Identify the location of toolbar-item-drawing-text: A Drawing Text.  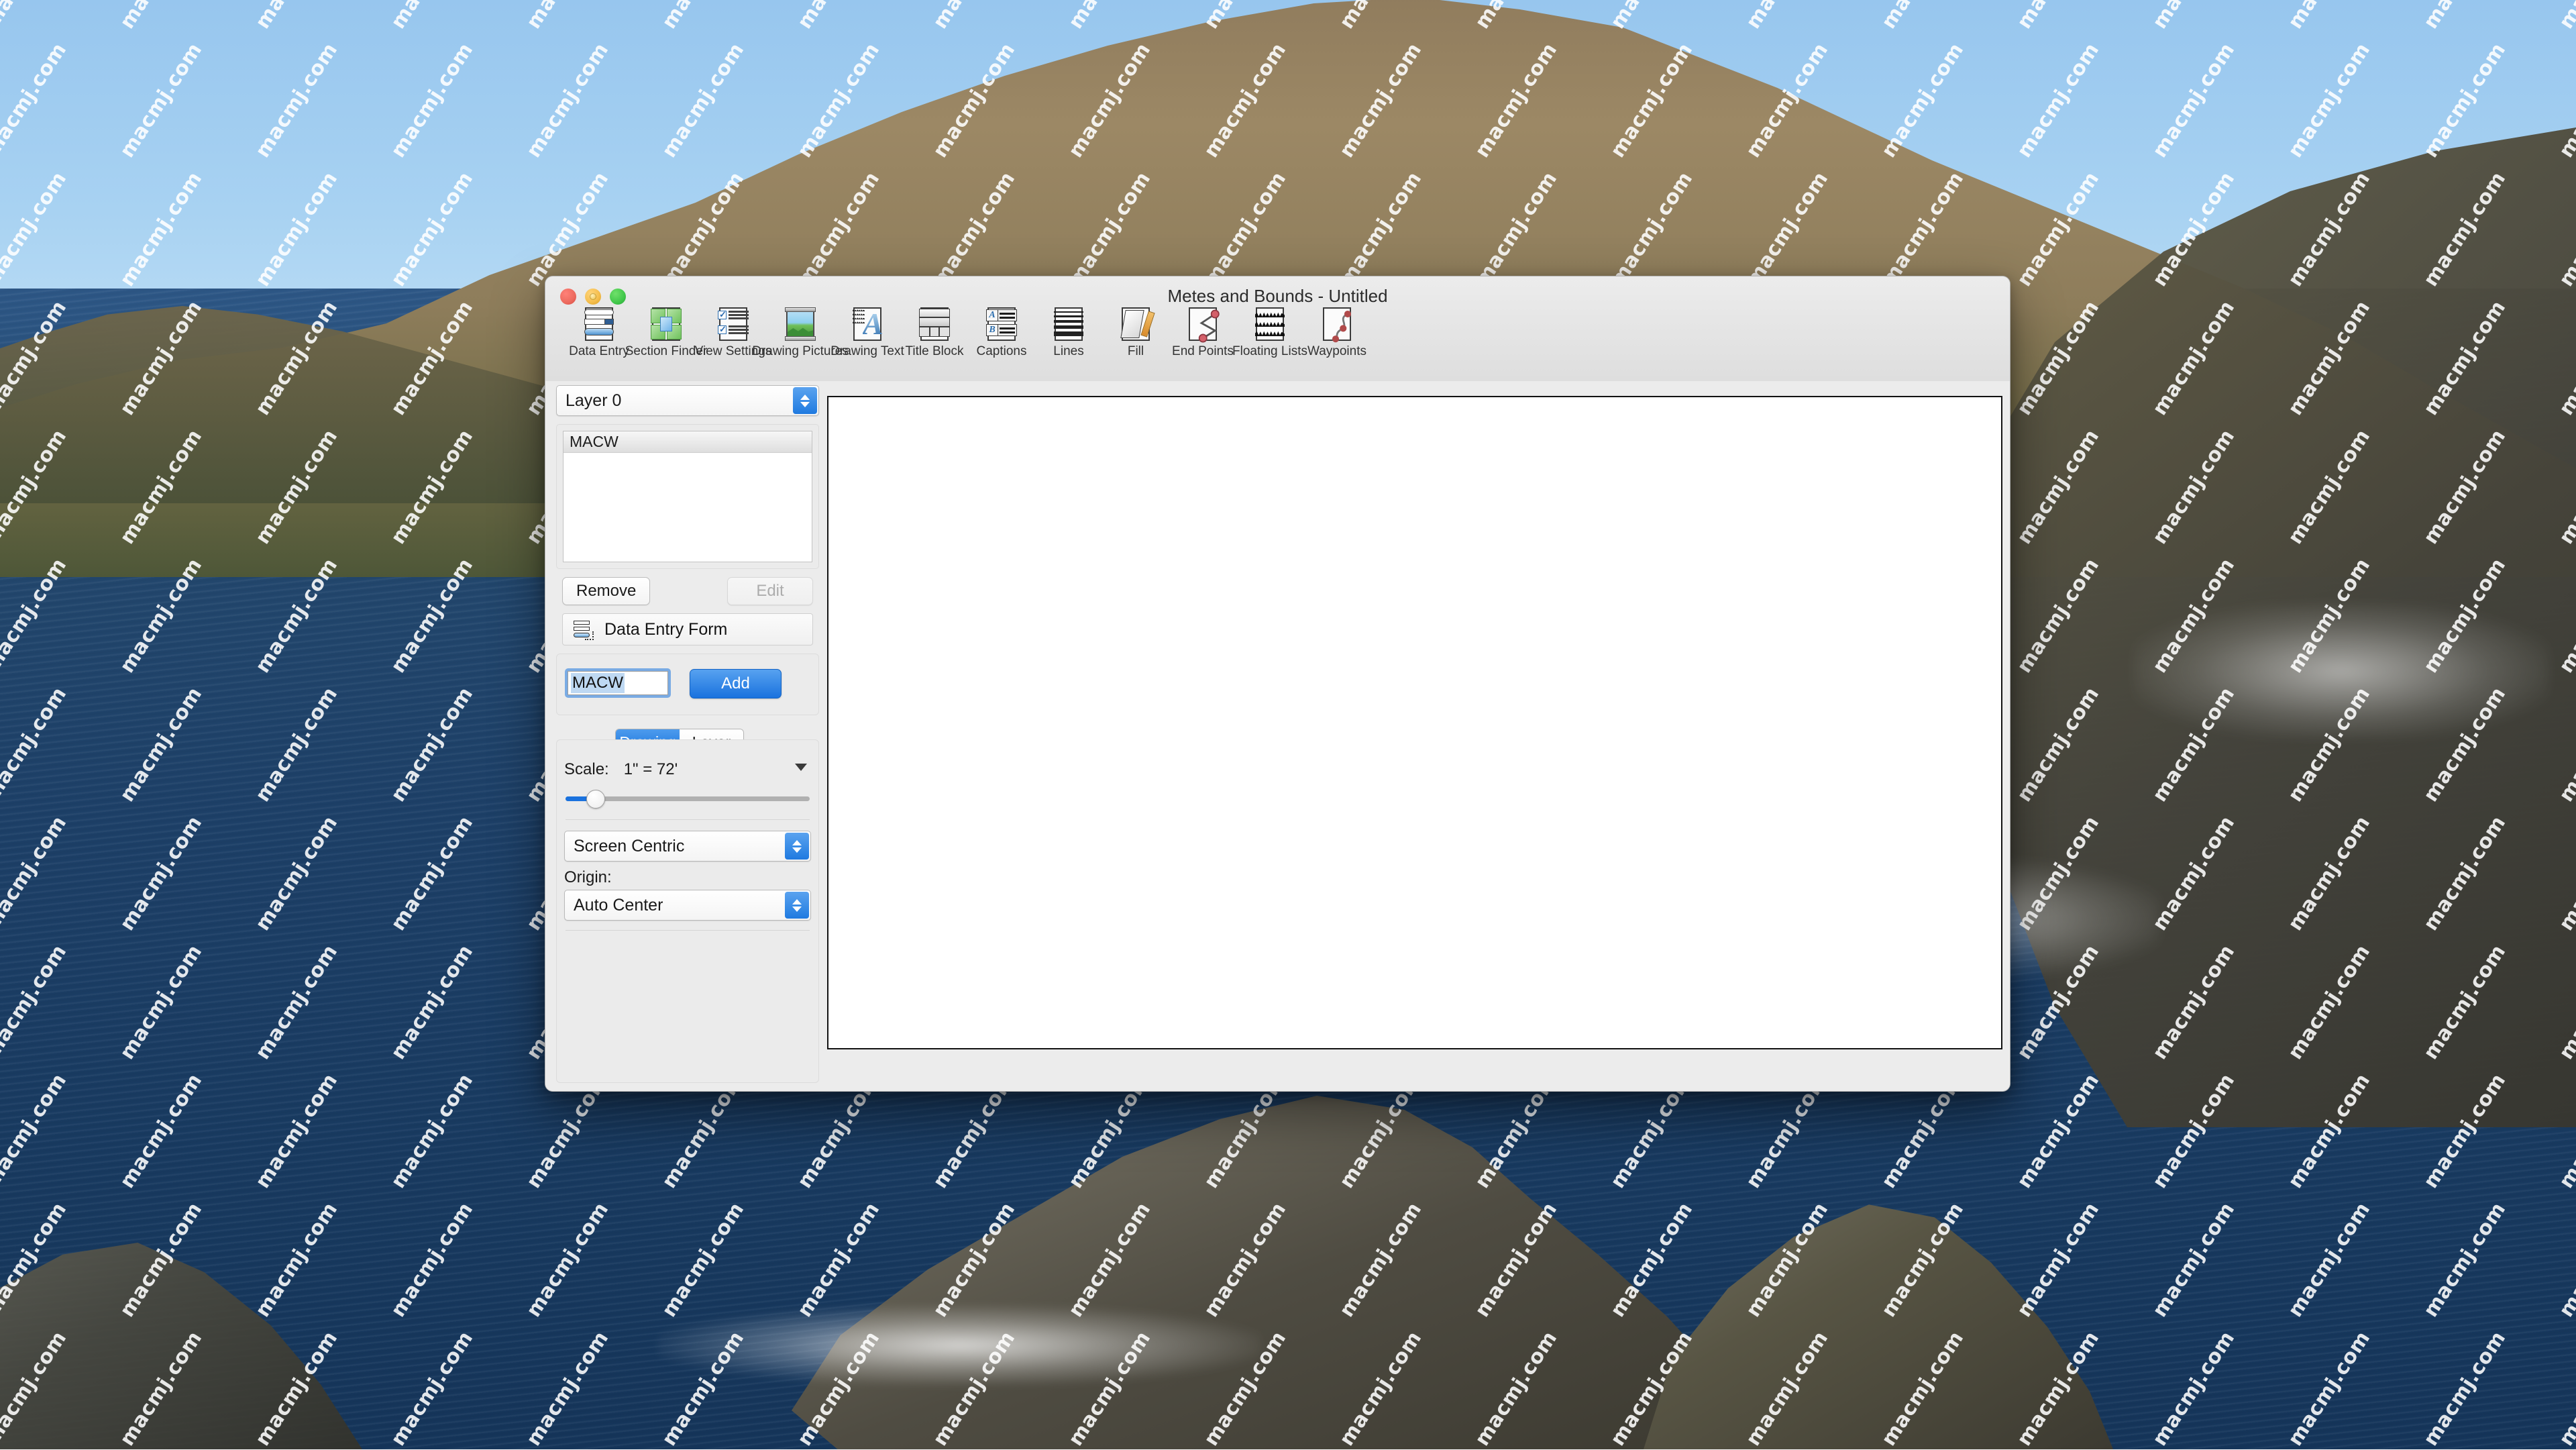
(867, 332).